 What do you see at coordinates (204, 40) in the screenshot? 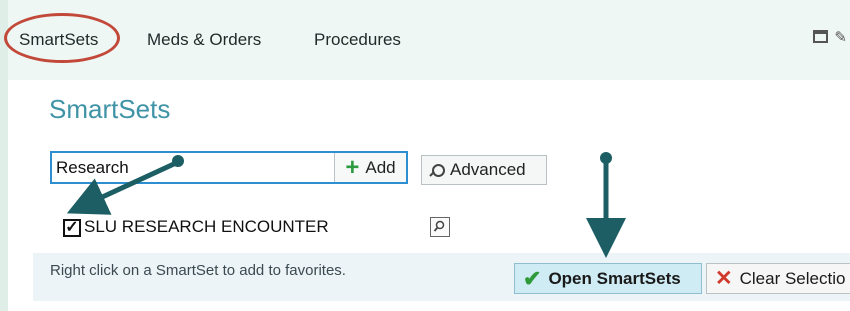
I see `tab-meds-orders: Meds & Orders` at bounding box center [204, 40].